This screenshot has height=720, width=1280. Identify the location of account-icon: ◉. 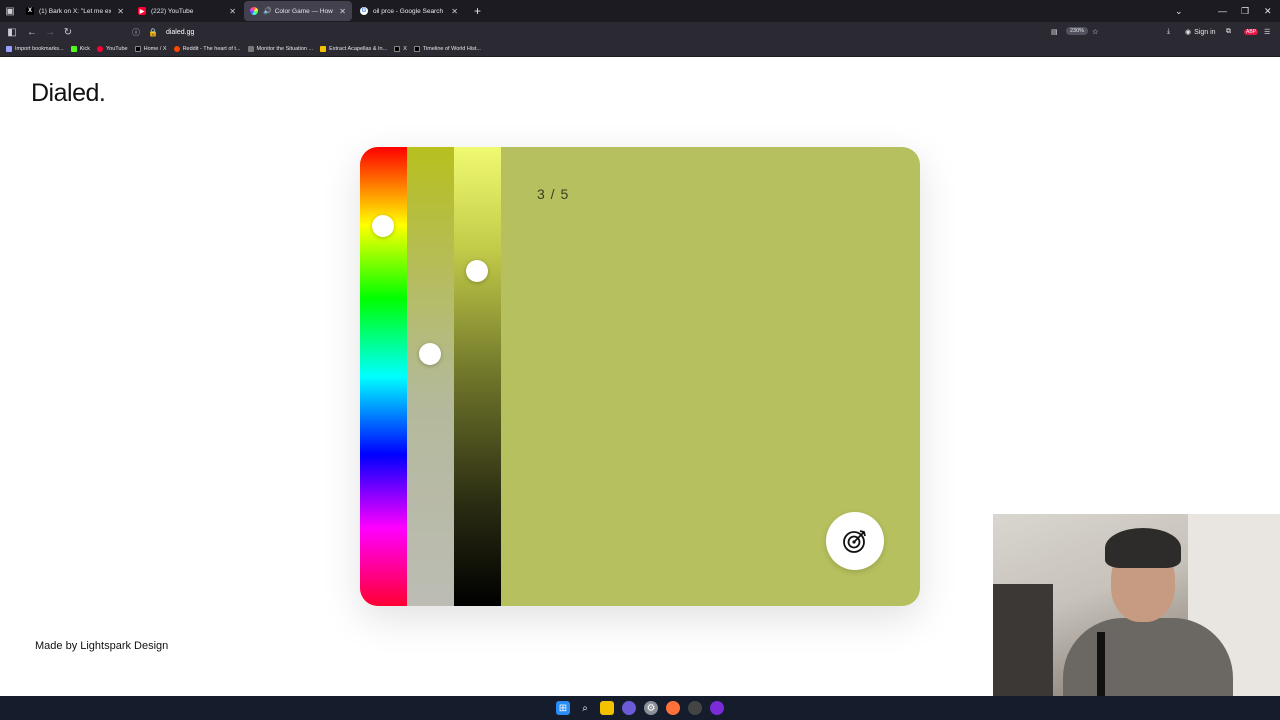
(1188, 32).